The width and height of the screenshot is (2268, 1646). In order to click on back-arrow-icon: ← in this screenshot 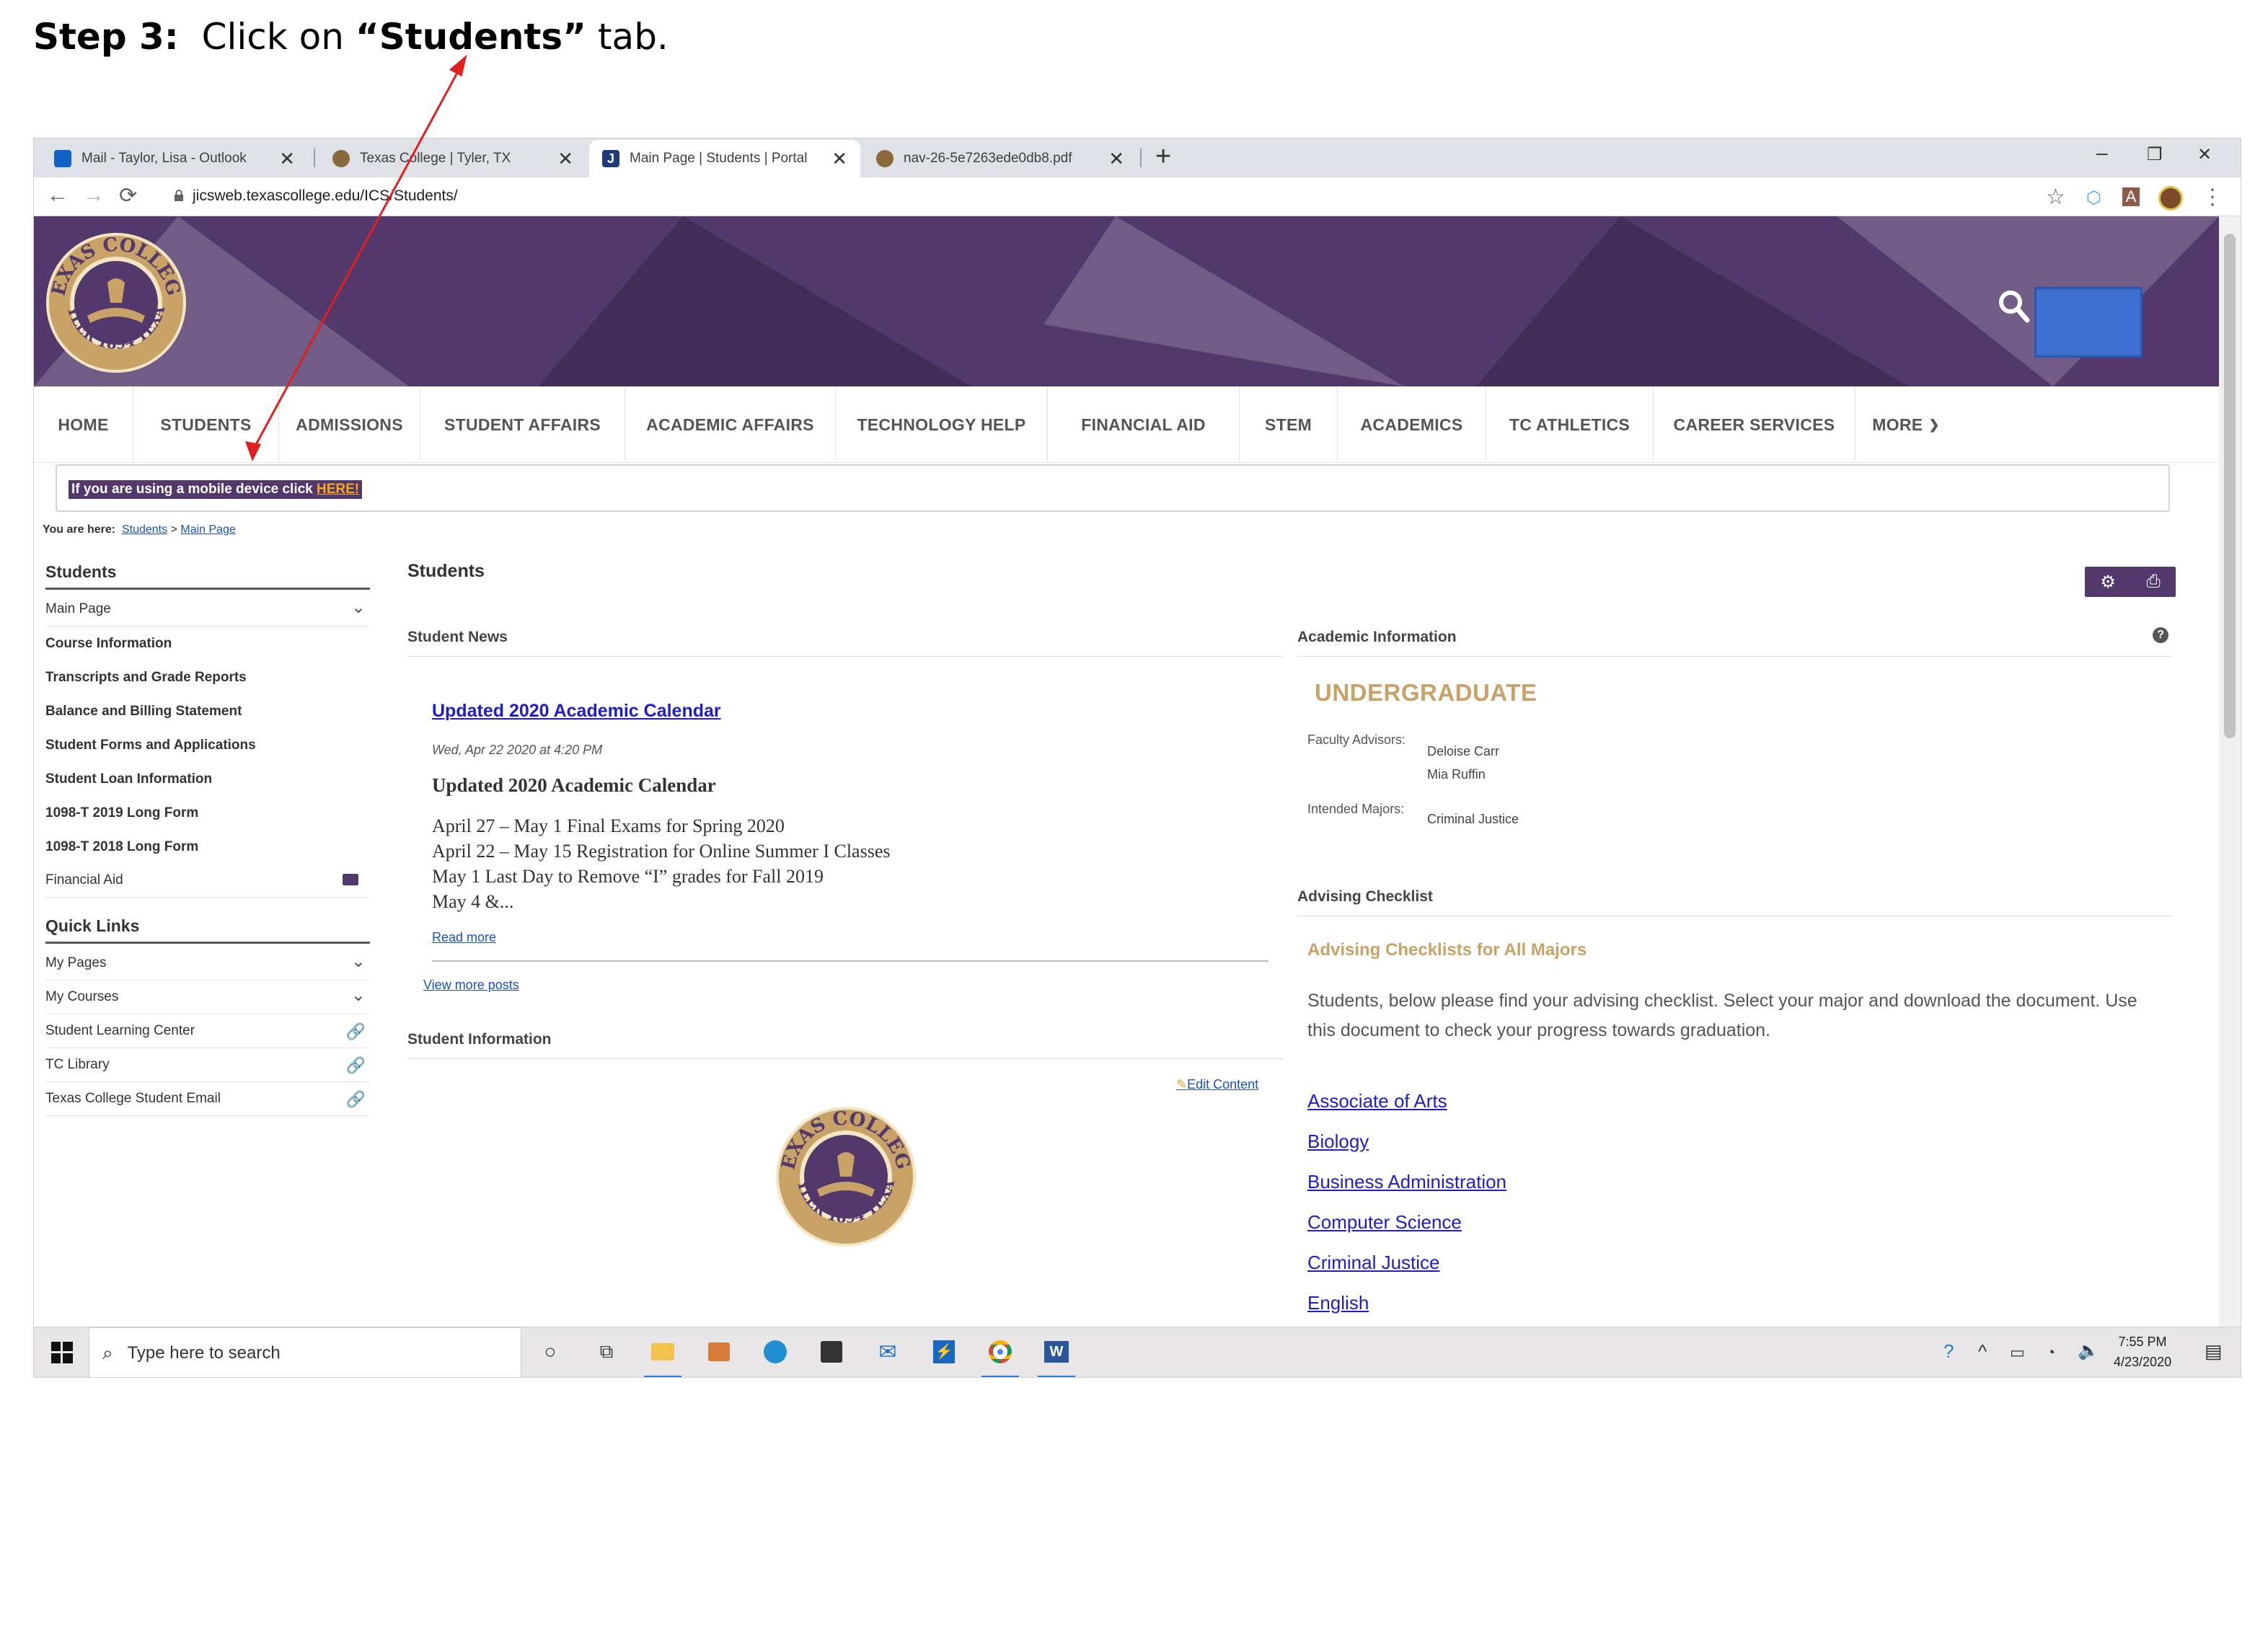, I will do `click(58, 195)`.